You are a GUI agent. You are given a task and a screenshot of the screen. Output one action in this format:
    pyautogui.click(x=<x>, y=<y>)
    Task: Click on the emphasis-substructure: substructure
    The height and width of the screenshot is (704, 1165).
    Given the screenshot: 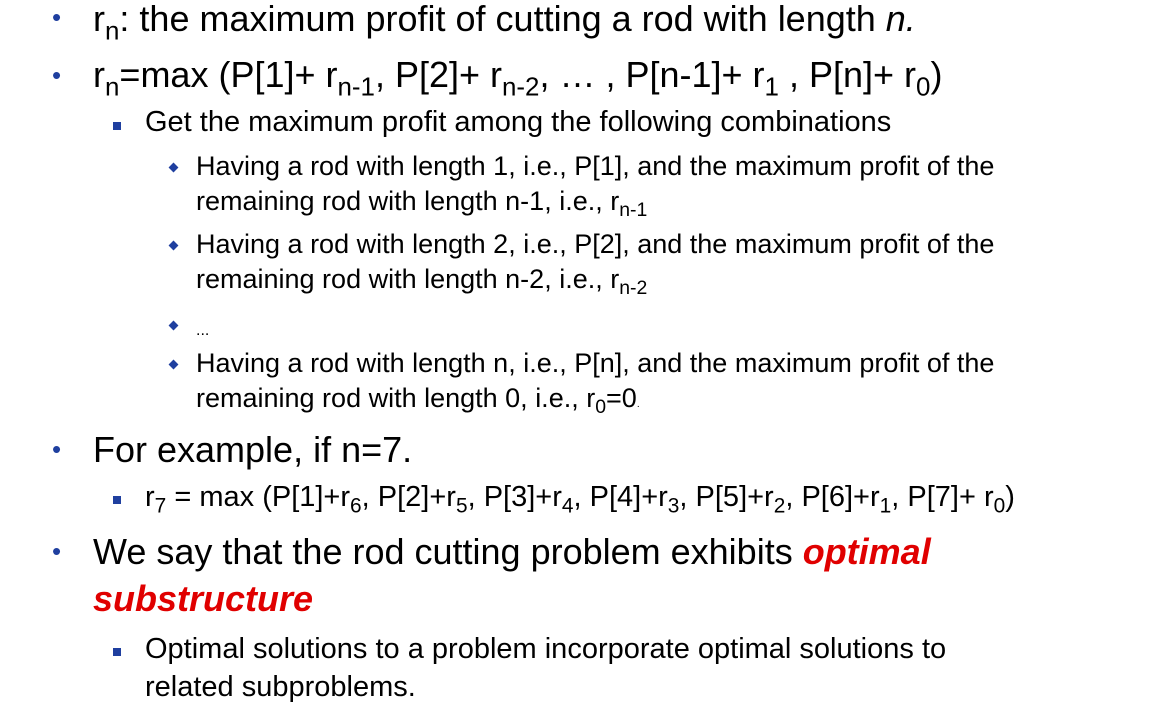 What is the action you would take?
    pyautogui.click(x=203, y=598)
    